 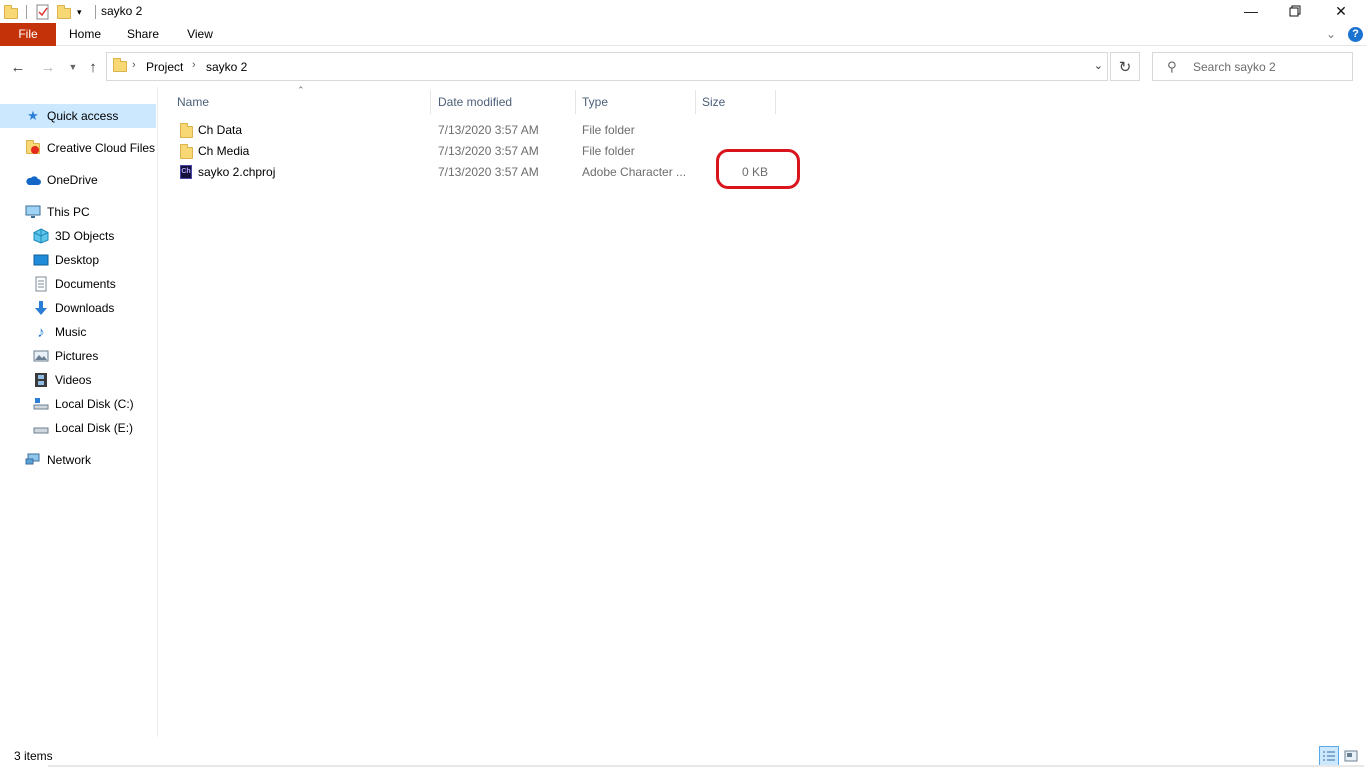 I want to click on new-folder-icon, so click(x=65, y=12).